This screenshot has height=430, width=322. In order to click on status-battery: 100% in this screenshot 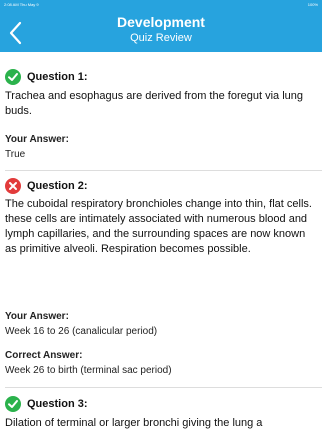, I will do `click(312, 4)`.